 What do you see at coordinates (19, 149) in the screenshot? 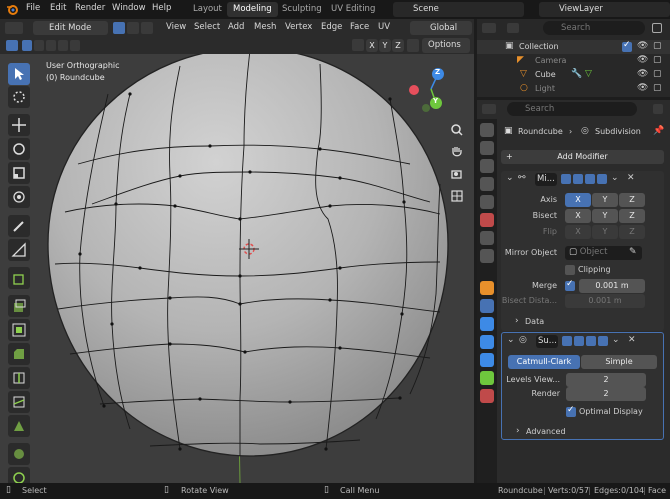
I see `rotate-tool` at bounding box center [19, 149].